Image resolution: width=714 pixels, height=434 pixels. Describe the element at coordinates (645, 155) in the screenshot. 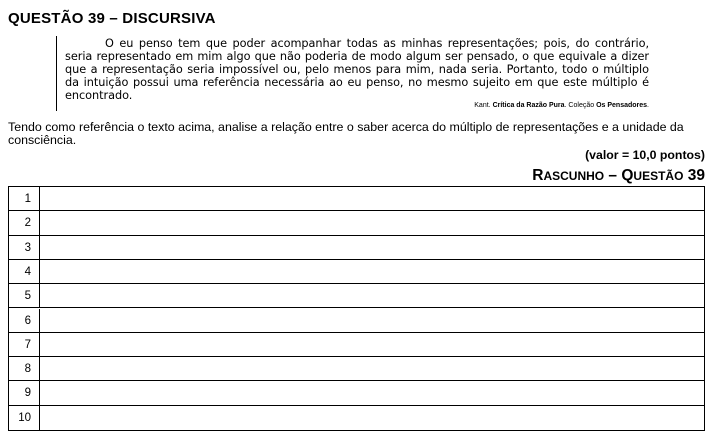

I see `question-value: (valor = 10,0 pontos)` at that location.